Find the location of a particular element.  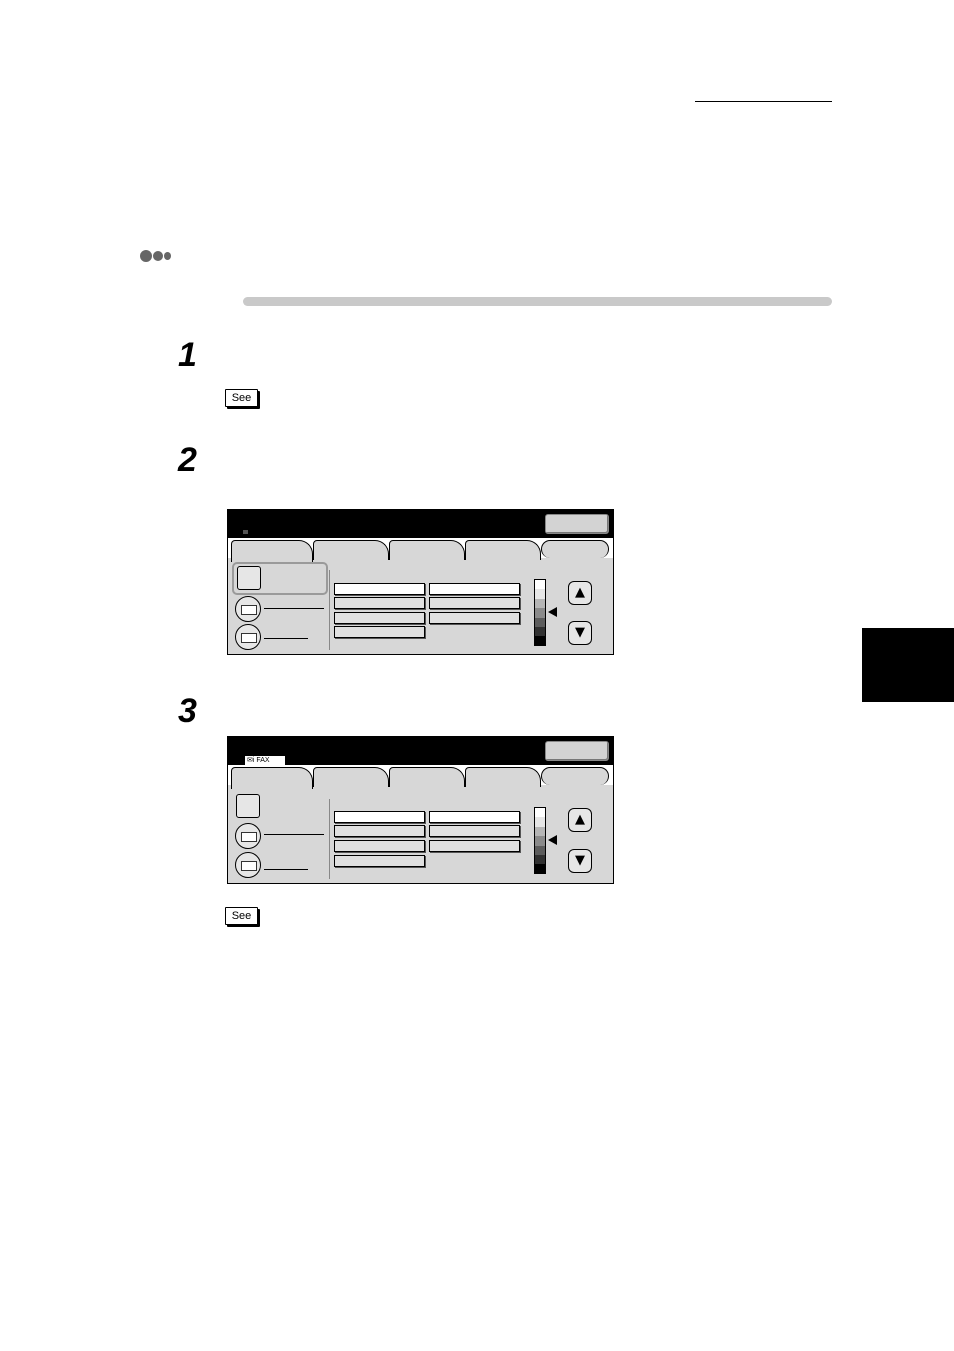

section-heading-bar is located at coordinates (537, 301).